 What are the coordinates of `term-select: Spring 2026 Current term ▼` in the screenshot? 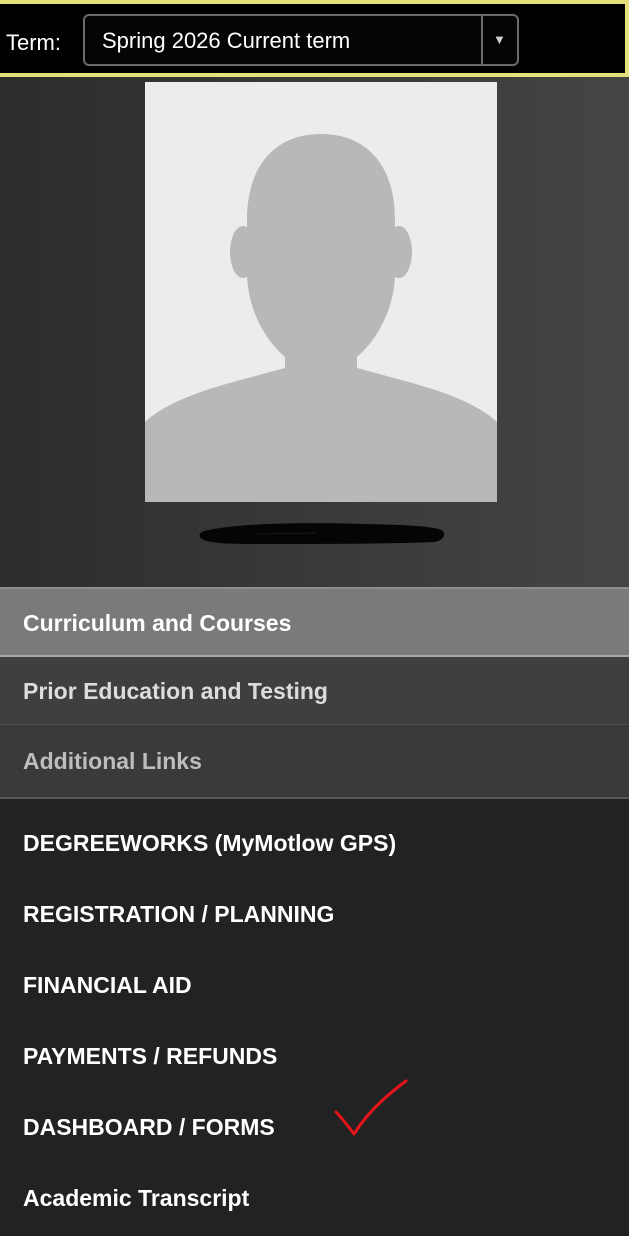 It's located at (301, 40).